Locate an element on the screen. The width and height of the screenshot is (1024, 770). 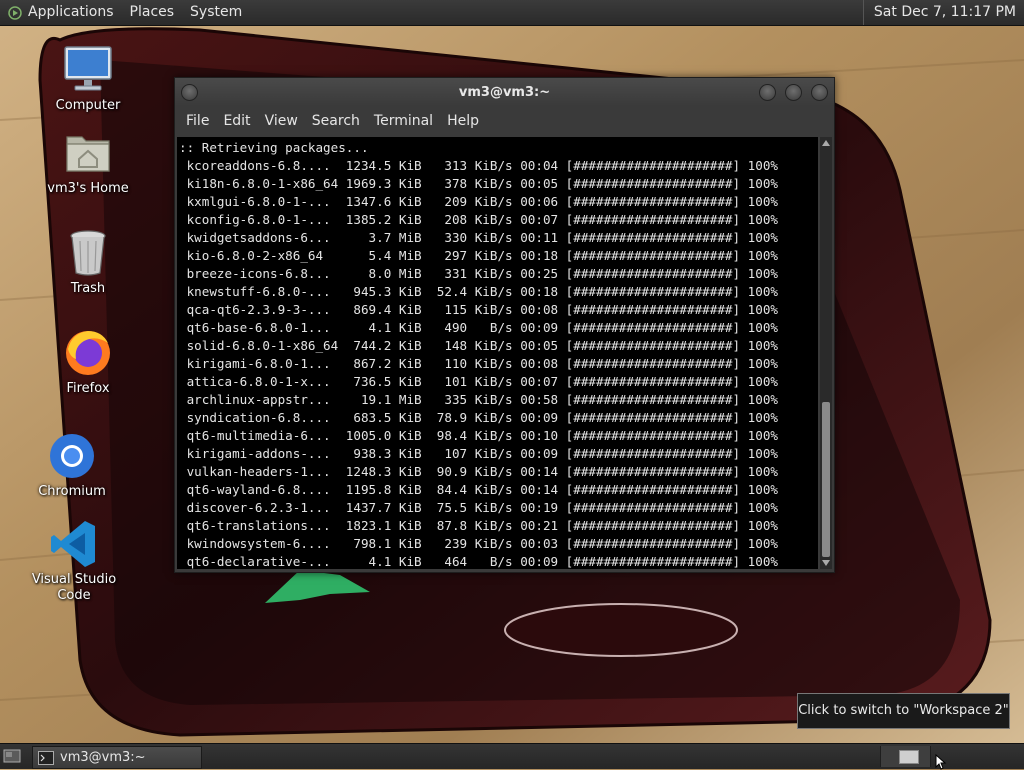
desktop-icon-chromium: Chromium is located at coordinates (72, 465).